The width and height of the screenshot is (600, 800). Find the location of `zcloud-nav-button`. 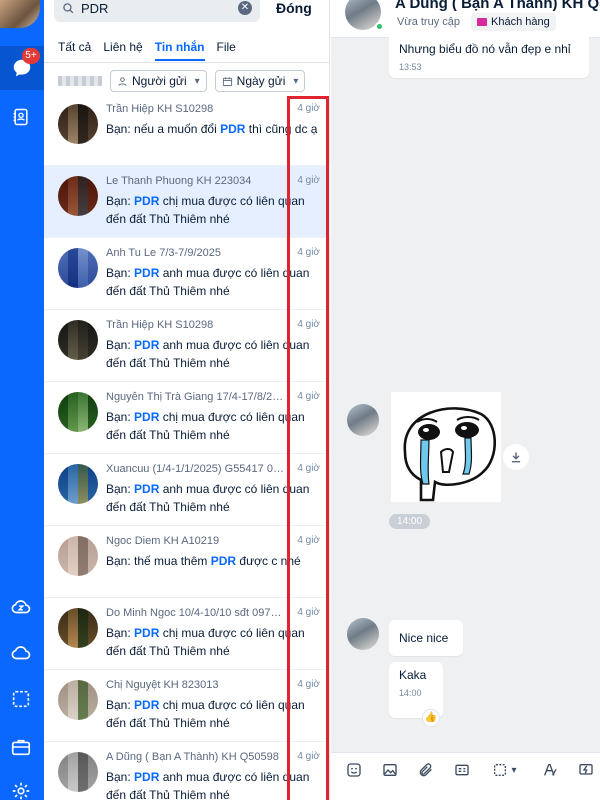

zcloud-nav-button is located at coordinates (21, 607).